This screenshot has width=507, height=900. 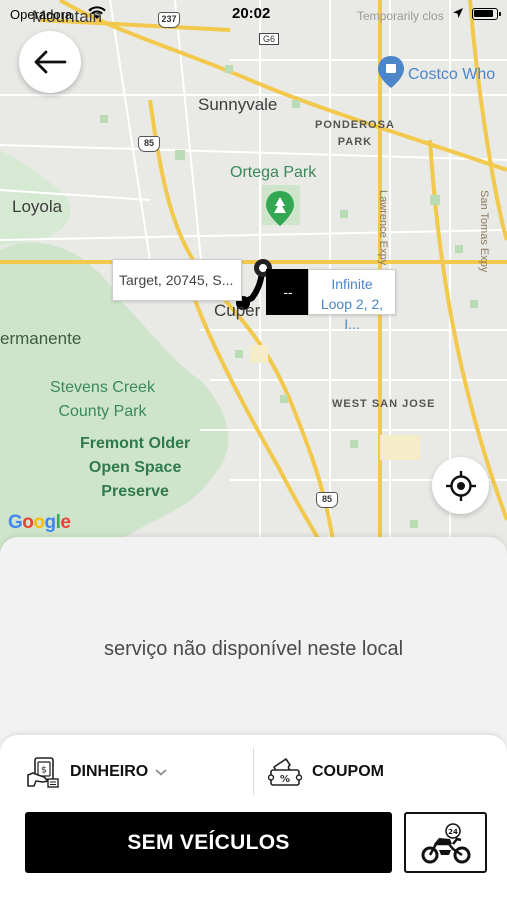 What do you see at coordinates (384, 404) in the screenshot?
I see `map-label-west-san-jose: WEST SAN JOSE` at bounding box center [384, 404].